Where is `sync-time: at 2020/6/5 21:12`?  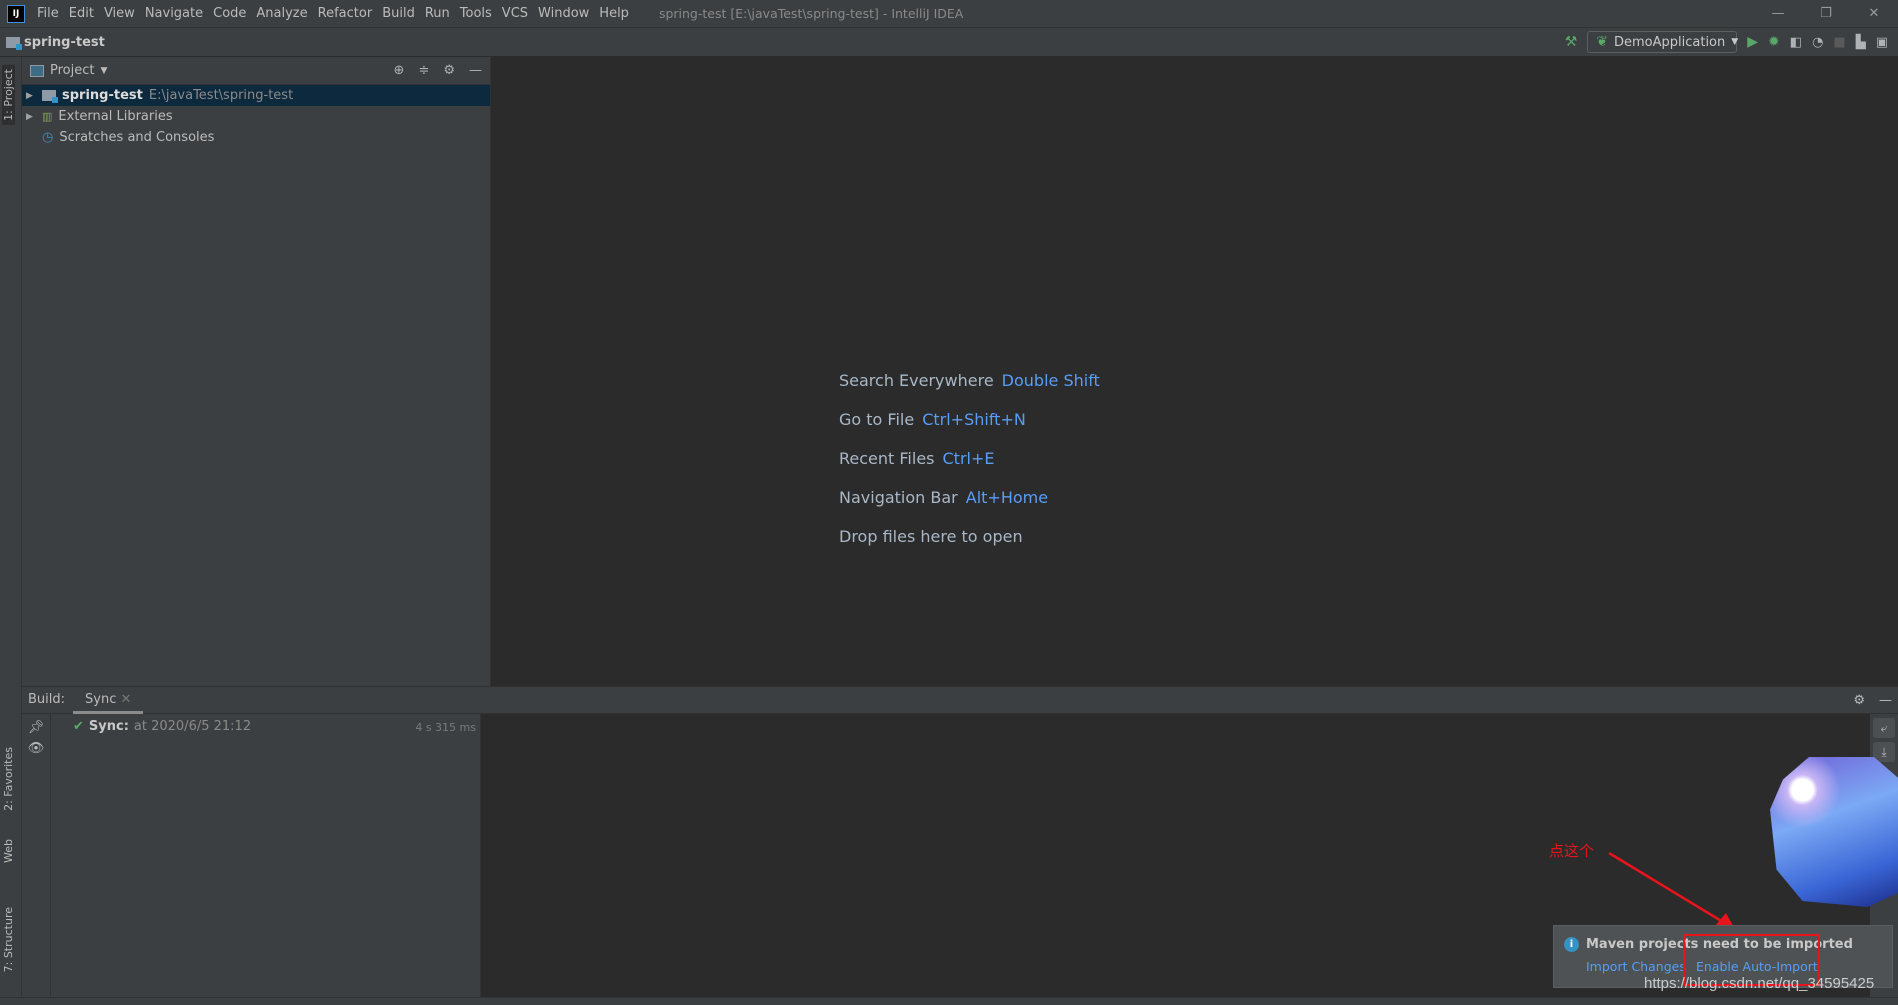 sync-time: at 2020/6/5 21:12 is located at coordinates (192, 726).